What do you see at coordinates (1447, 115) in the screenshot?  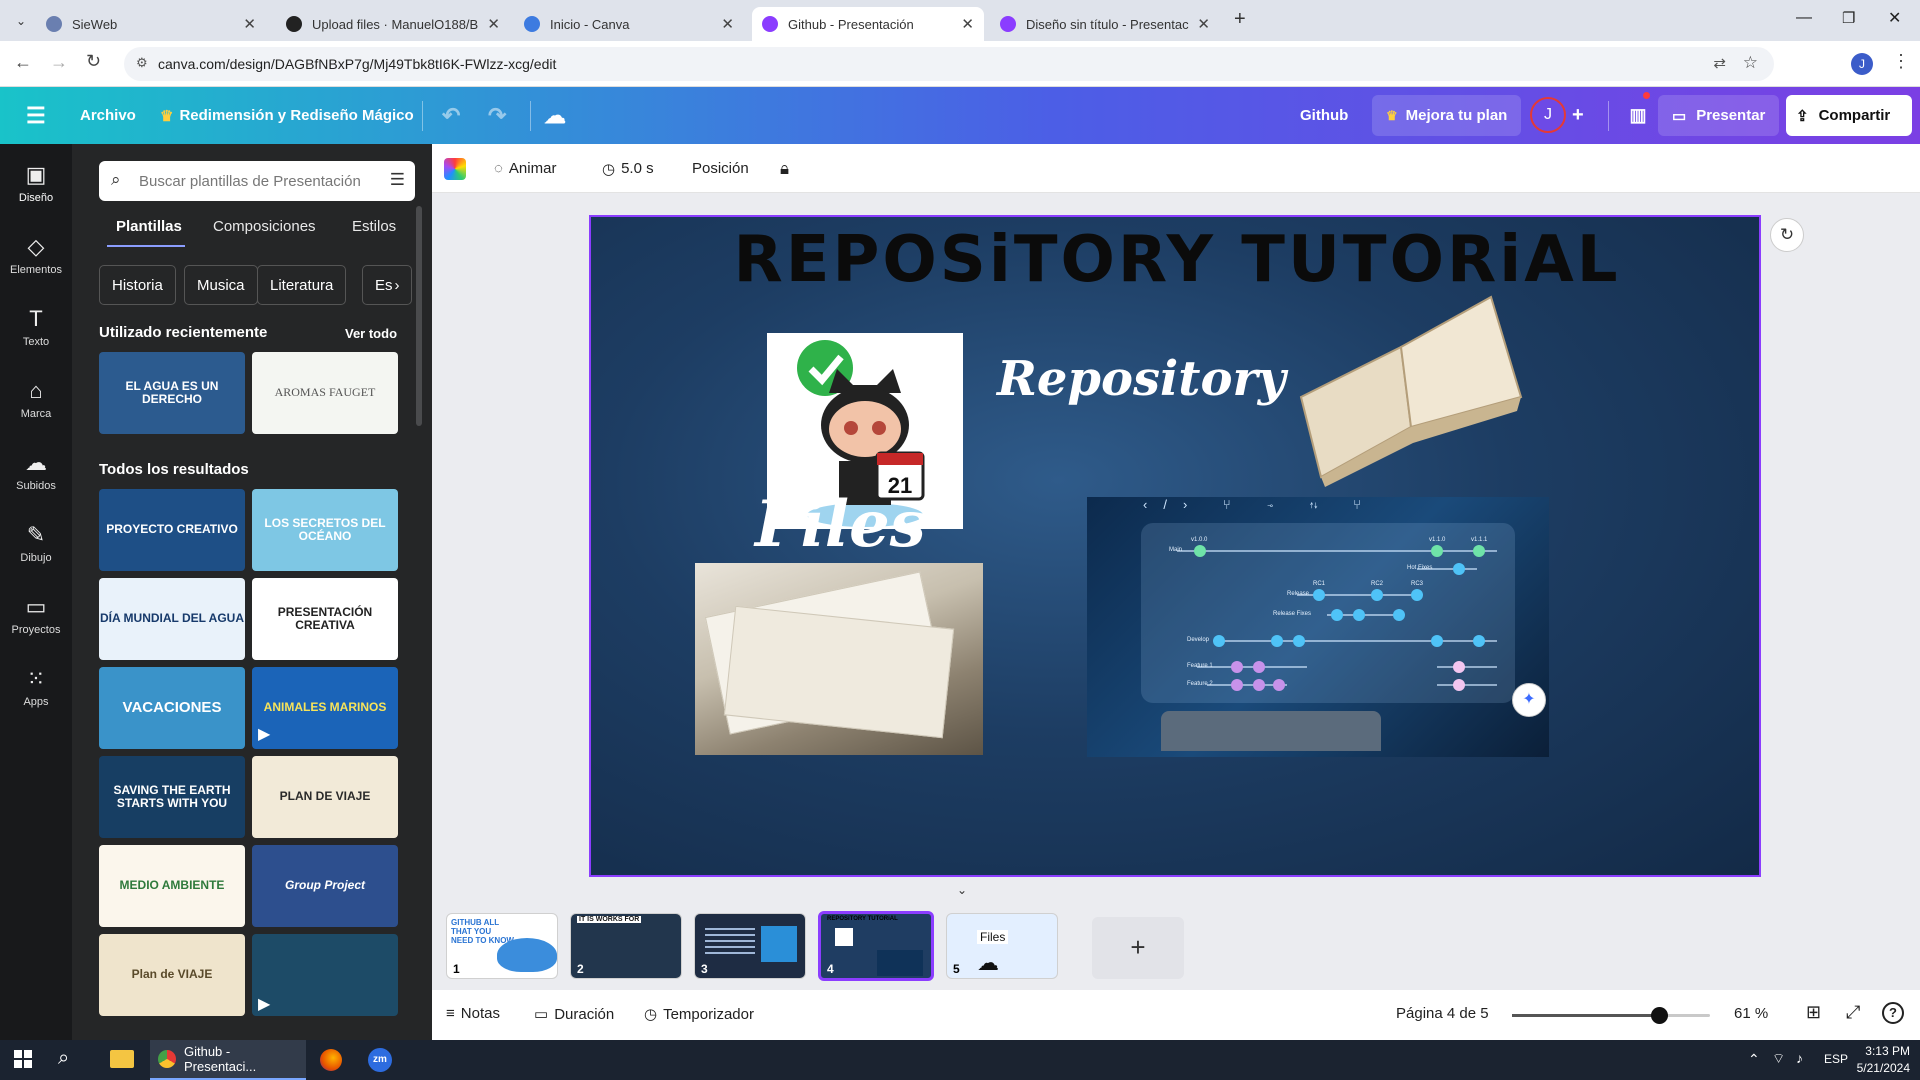 I see `upgrade-plan-button: ♛ Mejora tu plan` at bounding box center [1447, 115].